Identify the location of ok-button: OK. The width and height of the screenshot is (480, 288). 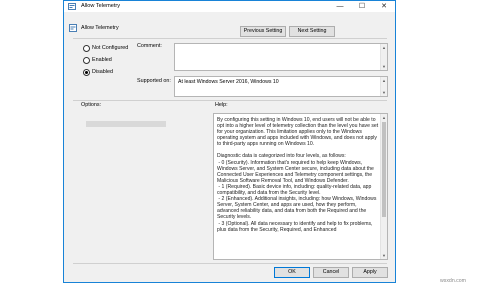
(292, 272).